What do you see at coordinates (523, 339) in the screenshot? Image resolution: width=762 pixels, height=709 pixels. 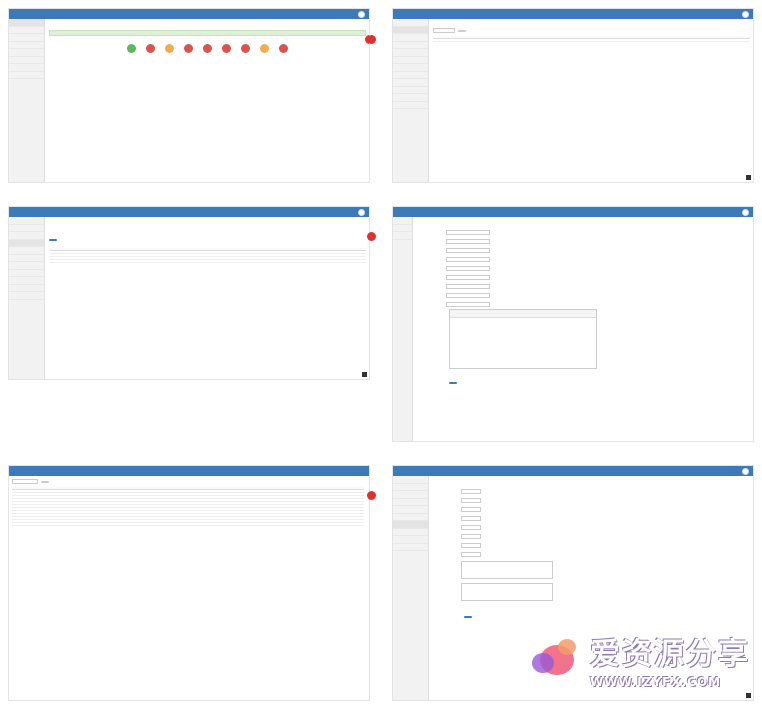 I see `rich-text-editor` at bounding box center [523, 339].